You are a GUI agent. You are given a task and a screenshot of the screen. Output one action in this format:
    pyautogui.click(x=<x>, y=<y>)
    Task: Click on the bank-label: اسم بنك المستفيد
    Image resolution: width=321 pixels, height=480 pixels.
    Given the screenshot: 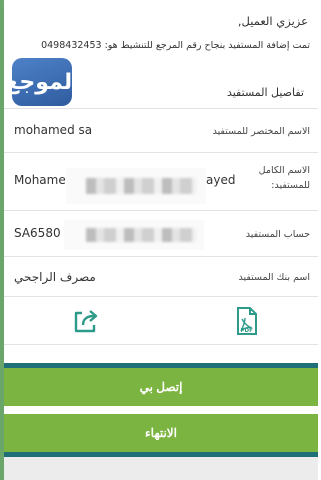 What is the action you would take?
    pyautogui.click(x=274, y=277)
    